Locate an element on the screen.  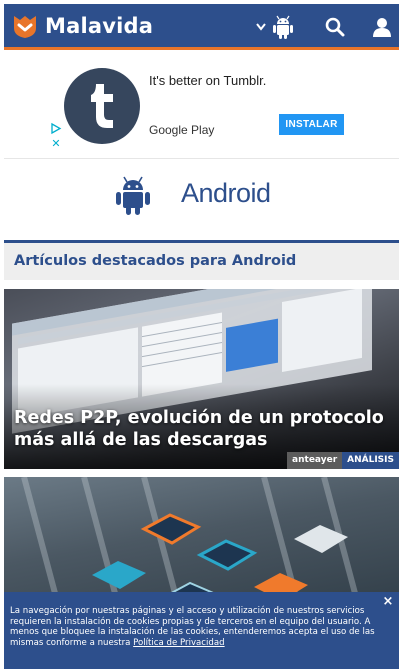
malavida-logo-icon is located at coordinates (25, 26).